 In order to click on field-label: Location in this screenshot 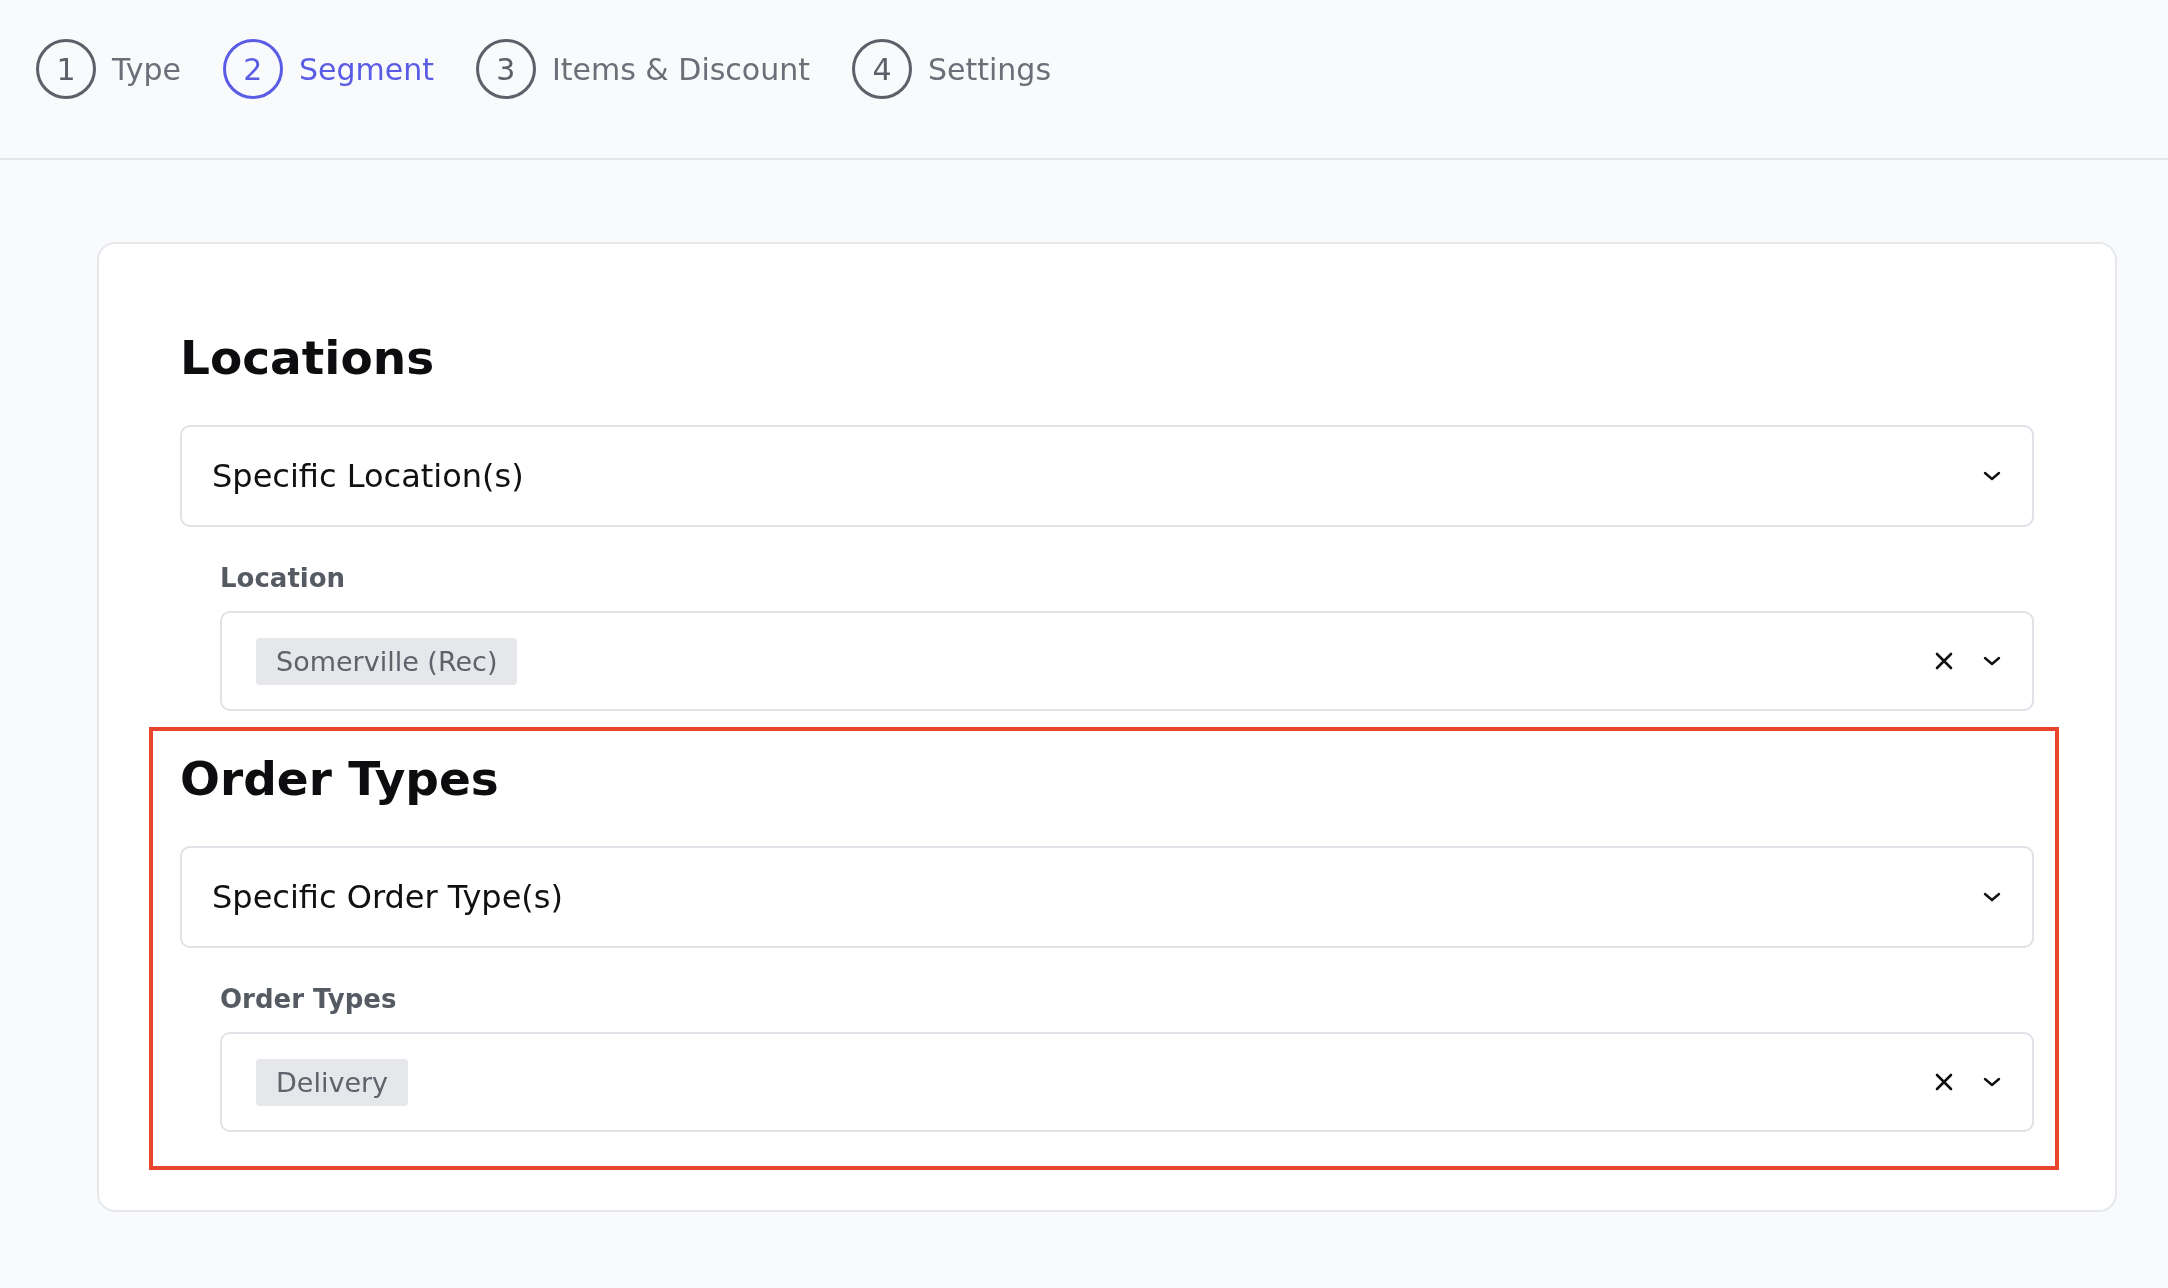, I will do `click(283, 578)`.